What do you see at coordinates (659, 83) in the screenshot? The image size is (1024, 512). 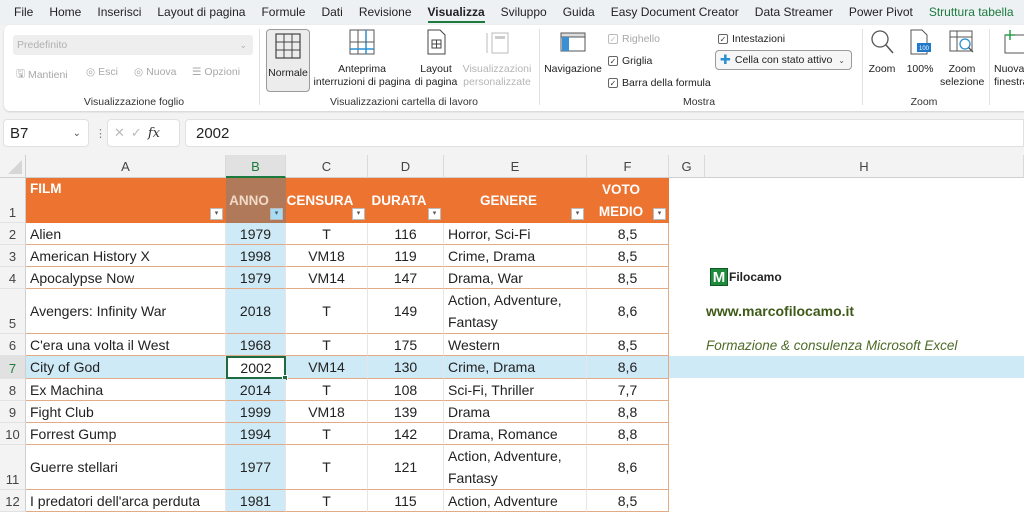 I see `formula-bar-checkbox: ✓ Barra della formula` at bounding box center [659, 83].